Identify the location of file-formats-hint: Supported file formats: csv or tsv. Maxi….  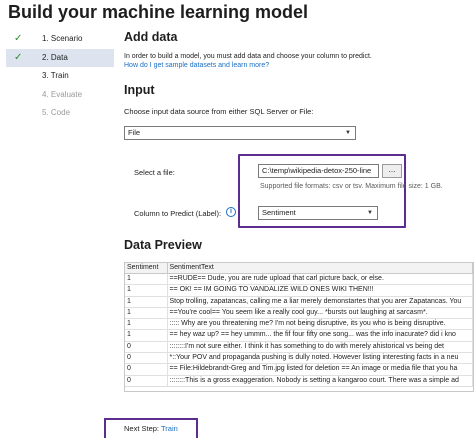
(351, 186).